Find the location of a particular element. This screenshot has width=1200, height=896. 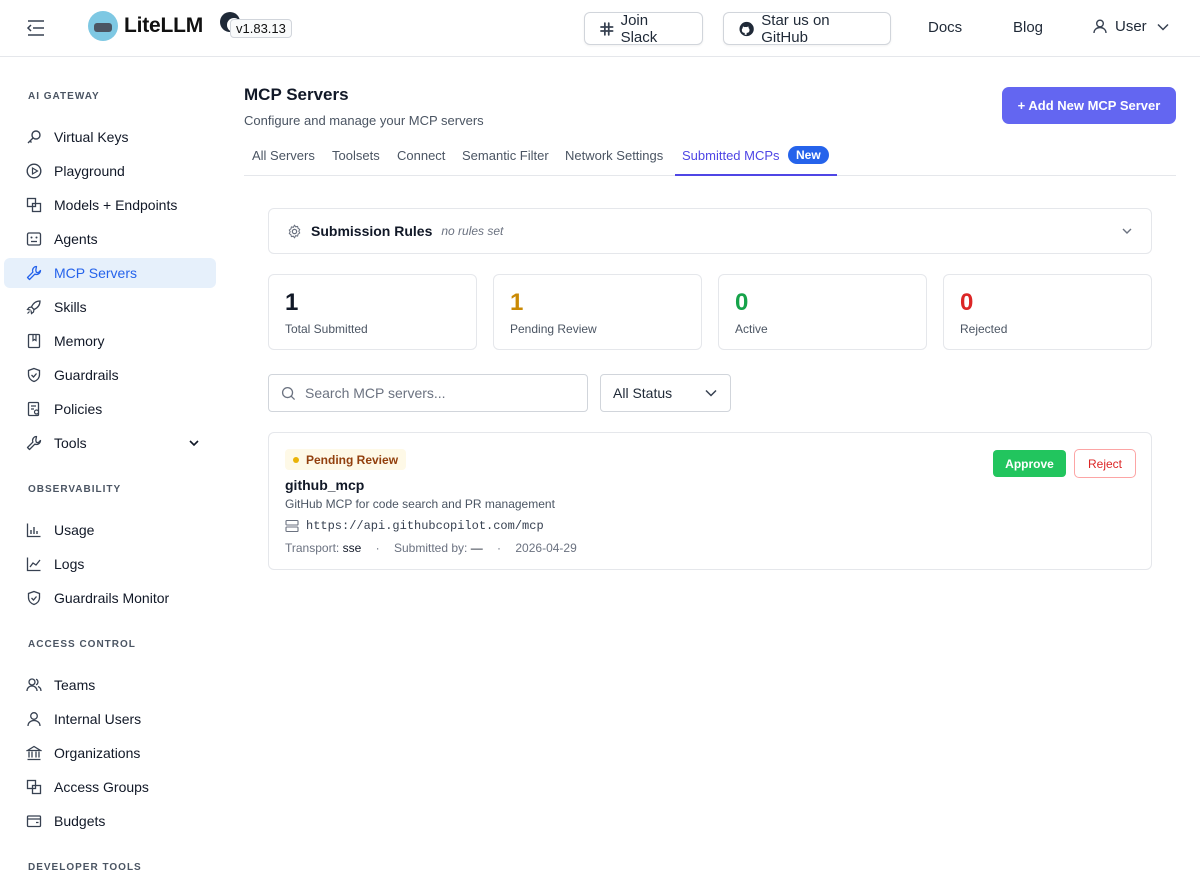

sidebar-item-label: Internal Users is located at coordinates (98, 719).